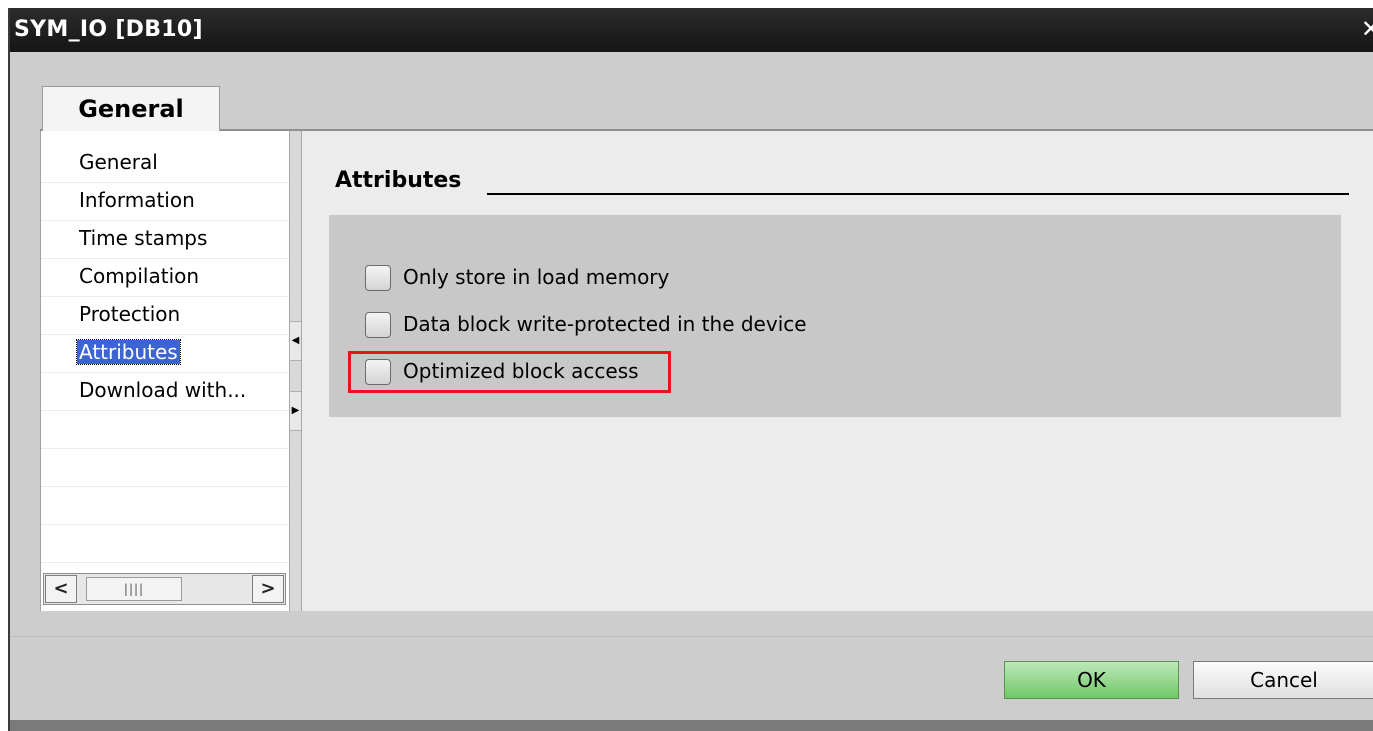 This screenshot has width=1373, height=731. Describe the element at coordinates (691, 725) in the screenshot. I see `window-bottom-edge` at that location.